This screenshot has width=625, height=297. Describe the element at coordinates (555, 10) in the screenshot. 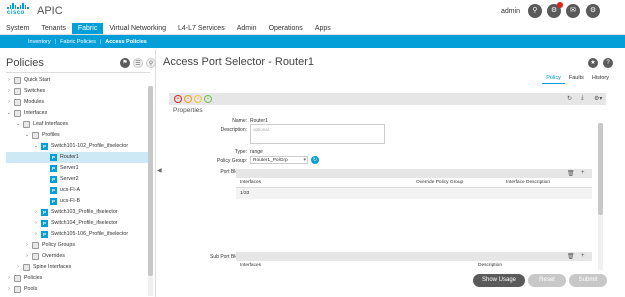

I see `alerts-icon: ⚙` at that location.